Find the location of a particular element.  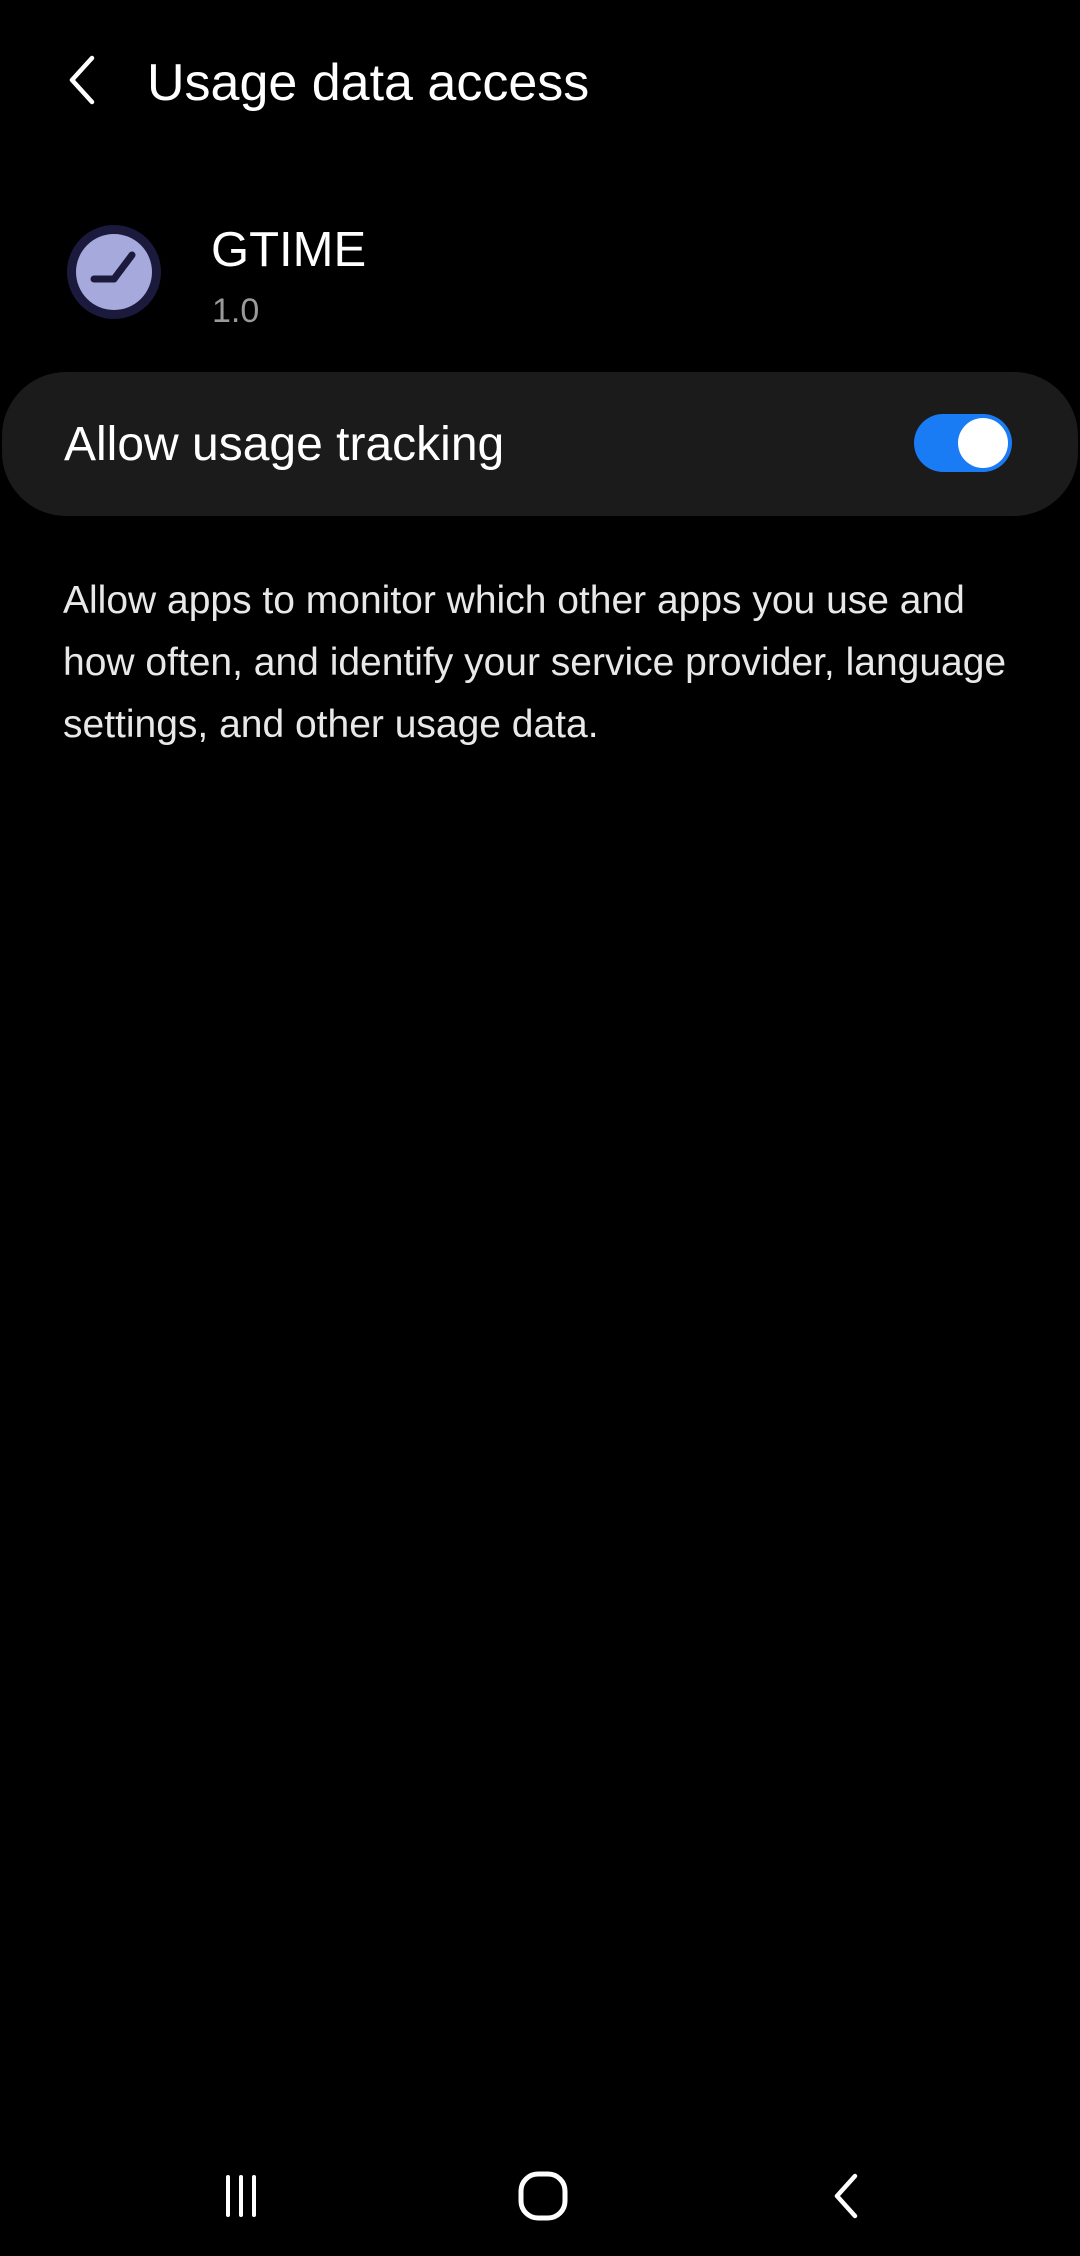

app-version: 1.0 is located at coordinates (236, 311).